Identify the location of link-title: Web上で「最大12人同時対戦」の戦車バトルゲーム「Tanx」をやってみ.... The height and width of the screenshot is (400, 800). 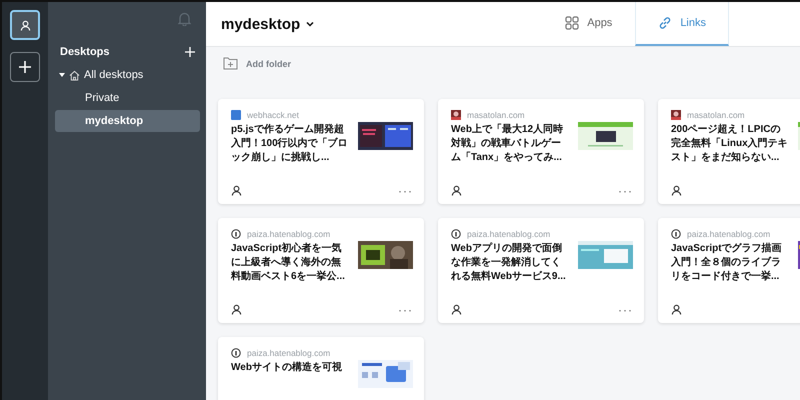
(507, 144).